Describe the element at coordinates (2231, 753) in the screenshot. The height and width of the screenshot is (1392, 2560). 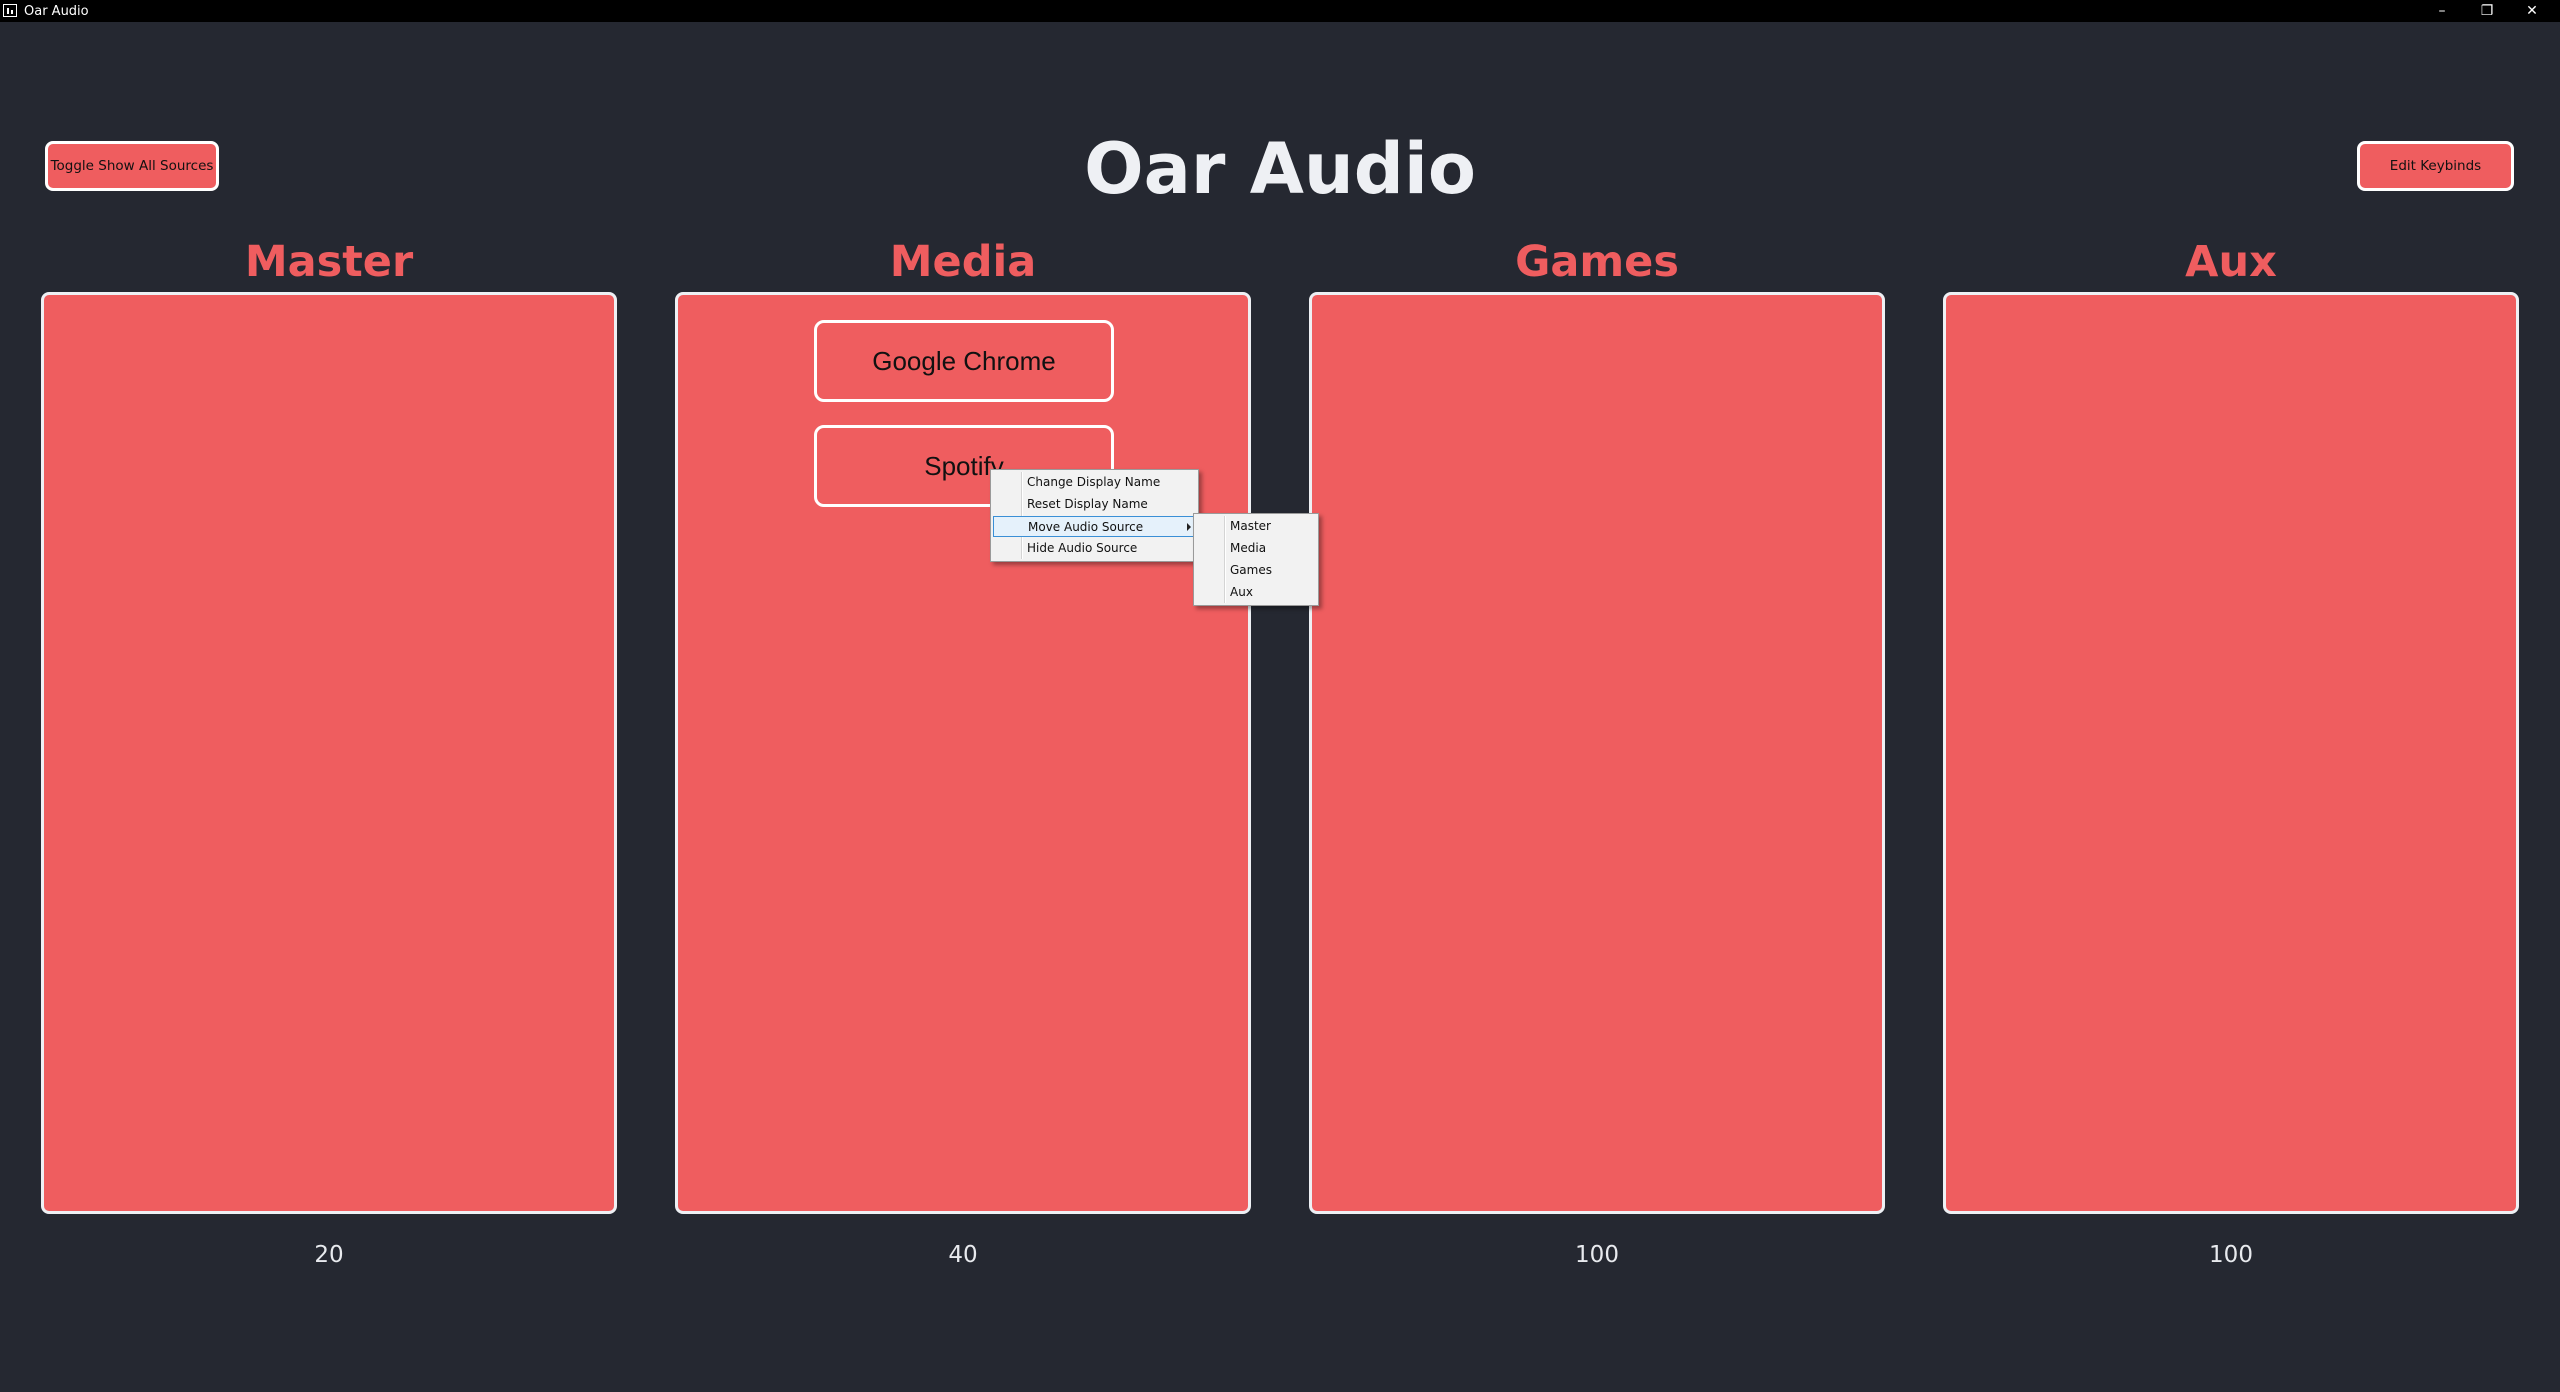
I see `column-panel-aux` at that location.